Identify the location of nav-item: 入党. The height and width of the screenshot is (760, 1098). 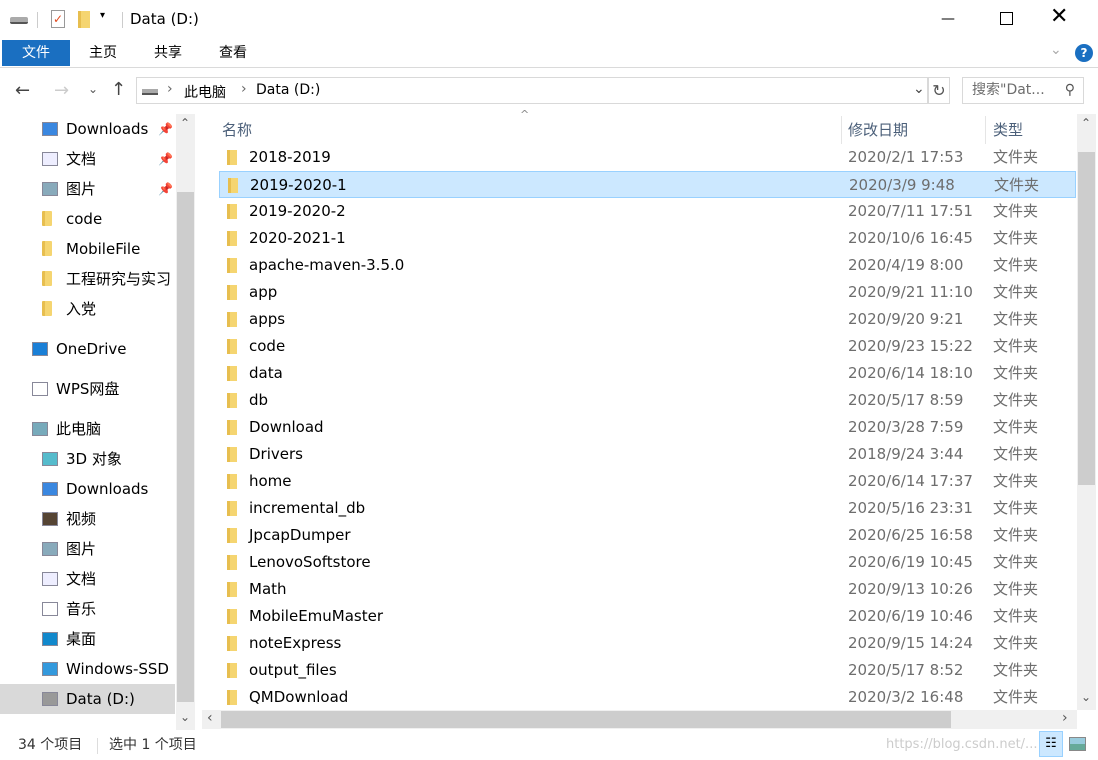
(87, 309).